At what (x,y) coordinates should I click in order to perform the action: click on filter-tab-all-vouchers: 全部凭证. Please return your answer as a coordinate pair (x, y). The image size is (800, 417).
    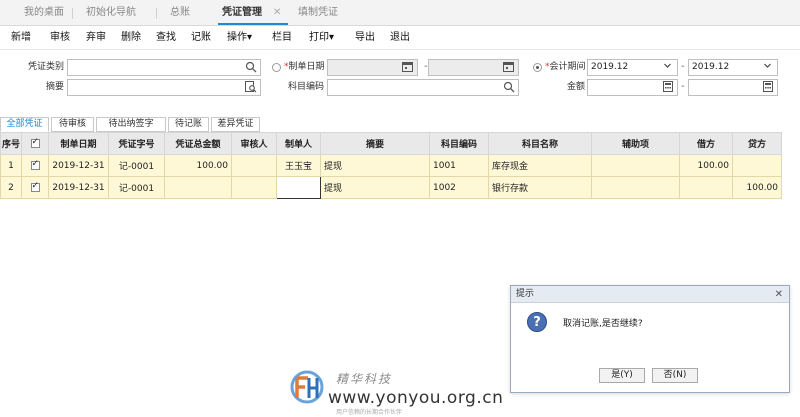
    Looking at the image, I should click on (24, 124).